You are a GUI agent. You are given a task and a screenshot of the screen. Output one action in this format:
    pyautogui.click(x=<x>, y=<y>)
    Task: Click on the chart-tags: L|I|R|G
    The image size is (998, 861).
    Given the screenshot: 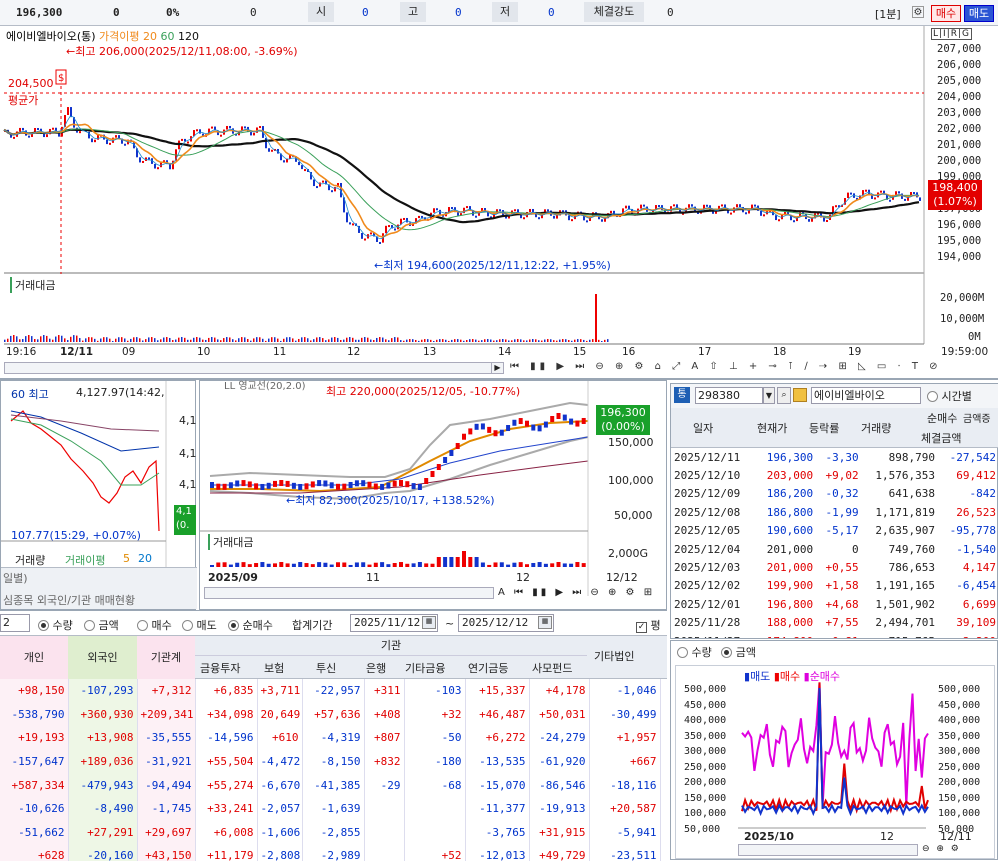 What is the action you would take?
    pyautogui.click(x=951, y=34)
    